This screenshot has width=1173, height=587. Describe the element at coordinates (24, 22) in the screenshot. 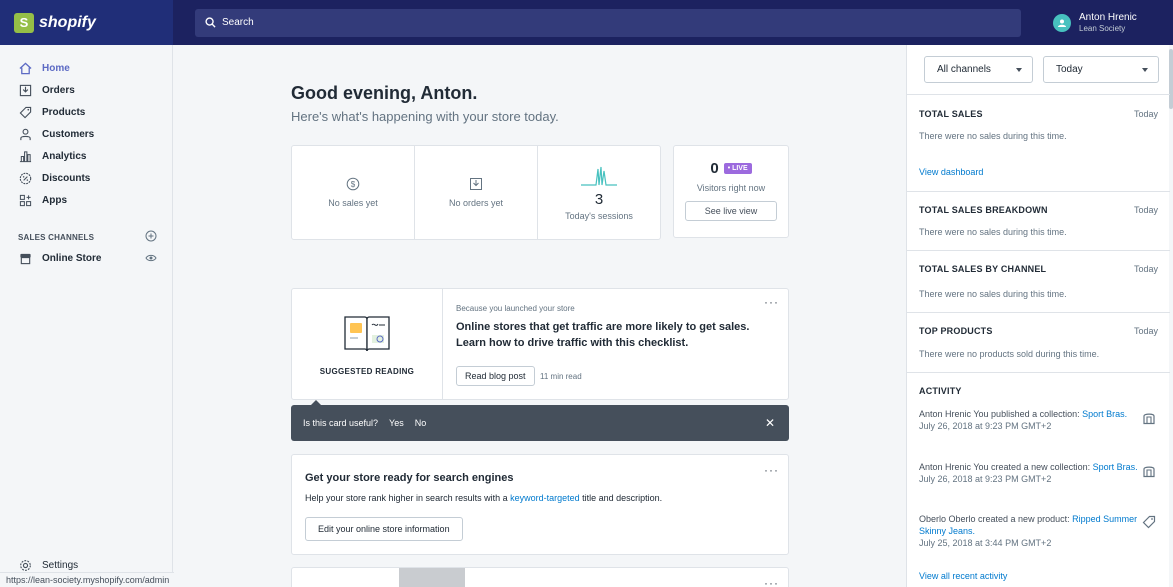

I see `shopify-bag-icon: S` at that location.